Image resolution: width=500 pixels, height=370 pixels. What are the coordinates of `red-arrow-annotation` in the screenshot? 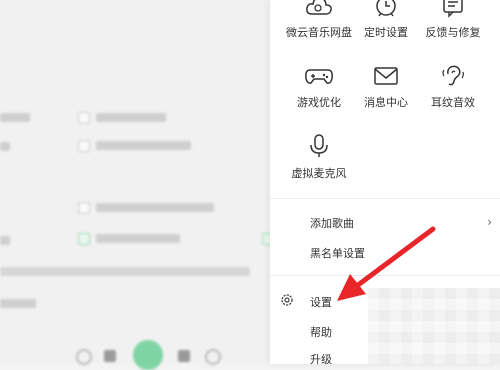 It's located at (386, 263).